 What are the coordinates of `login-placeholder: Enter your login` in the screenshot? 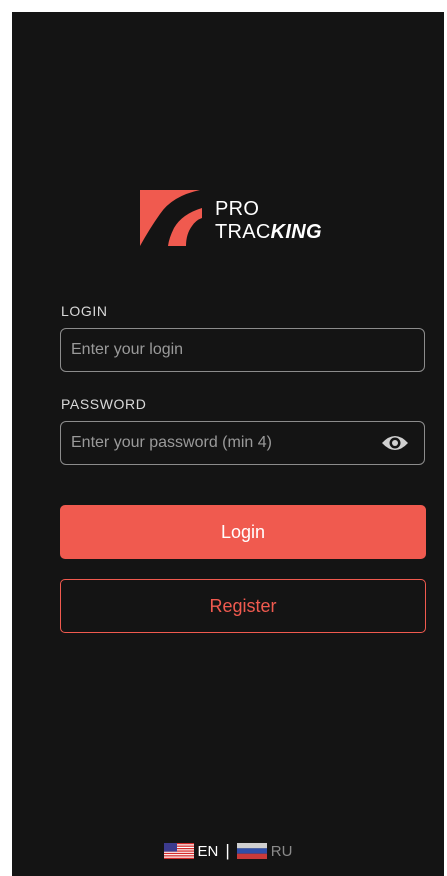 It's located at (127, 349).